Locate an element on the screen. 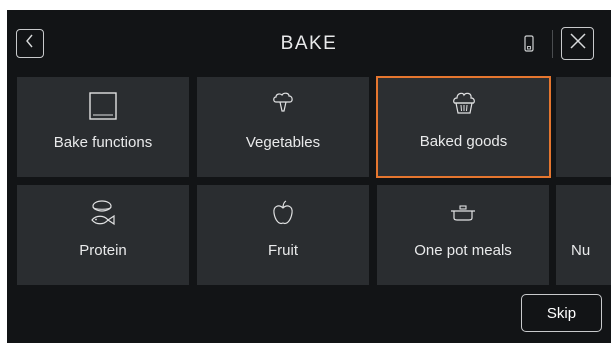 The height and width of the screenshot is (343, 611). tile-vegetables: Vegetables is located at coordinates (283, 127).